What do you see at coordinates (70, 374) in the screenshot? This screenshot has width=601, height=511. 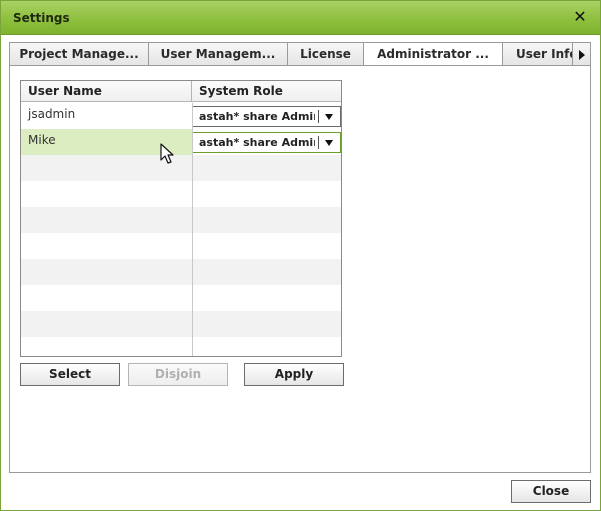 I see `select-button: Select` at bounding box center [70, 374].